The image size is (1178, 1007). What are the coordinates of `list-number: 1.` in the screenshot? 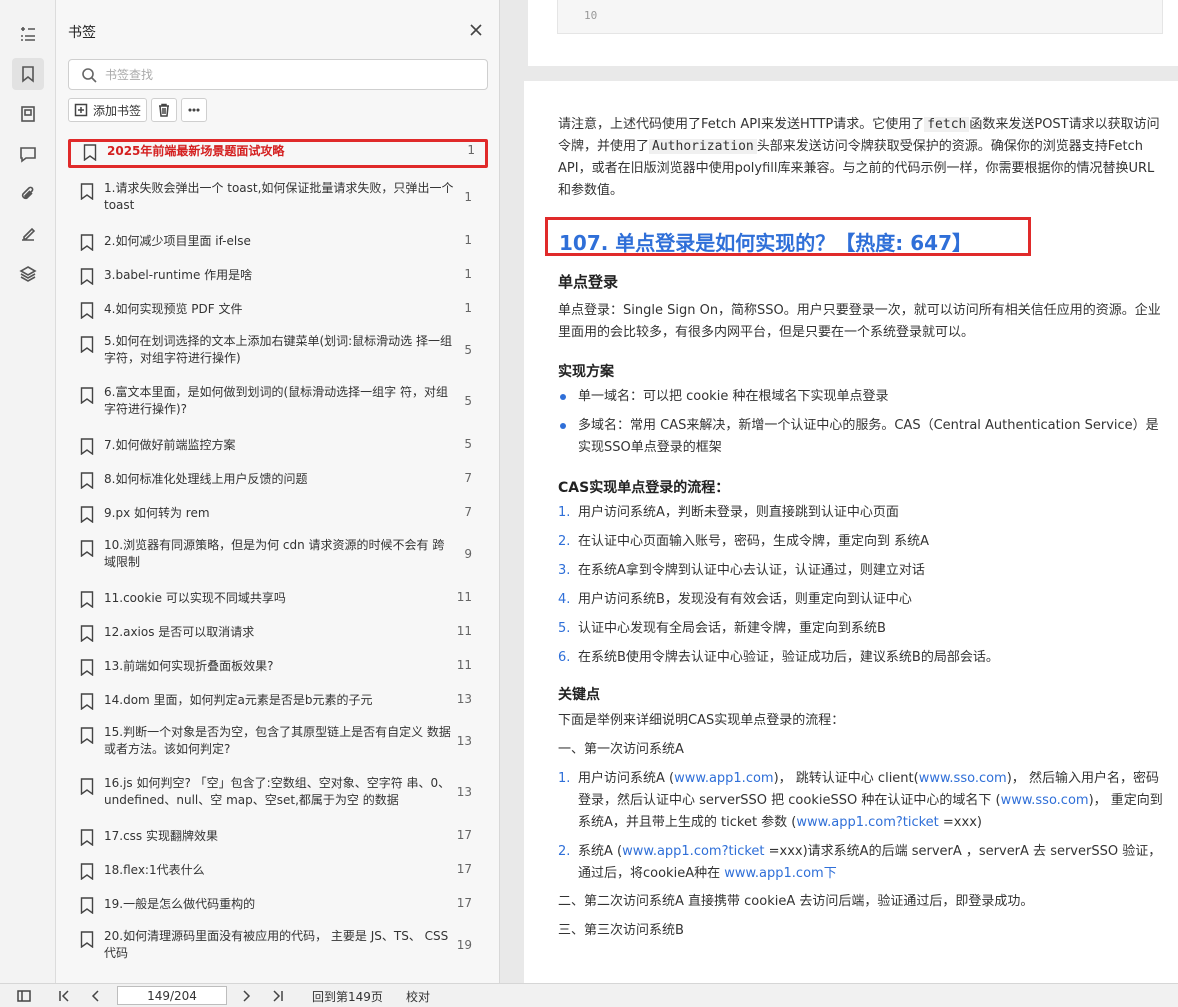 It's located at (564, 778).